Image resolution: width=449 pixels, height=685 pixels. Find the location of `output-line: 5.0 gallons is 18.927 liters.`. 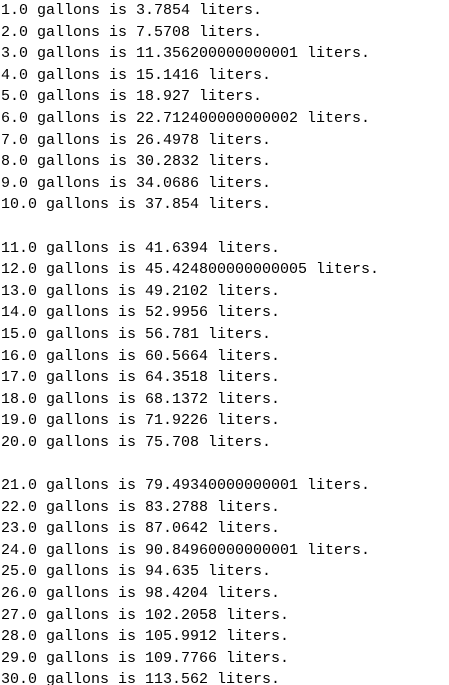

output-line: 5.0 gallons is 18.927 liters. is located at coordinates (132, 97).